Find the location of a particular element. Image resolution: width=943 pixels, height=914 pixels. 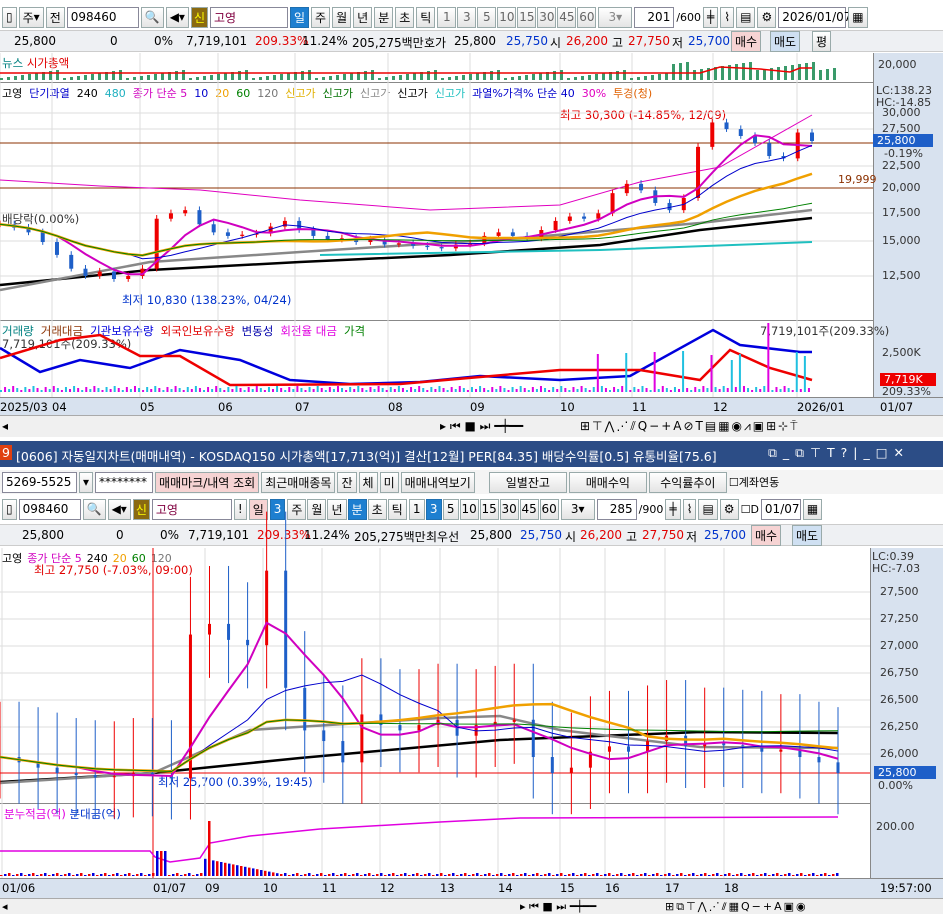

unfilled-button: 미 is located at coordinates (389, 482).